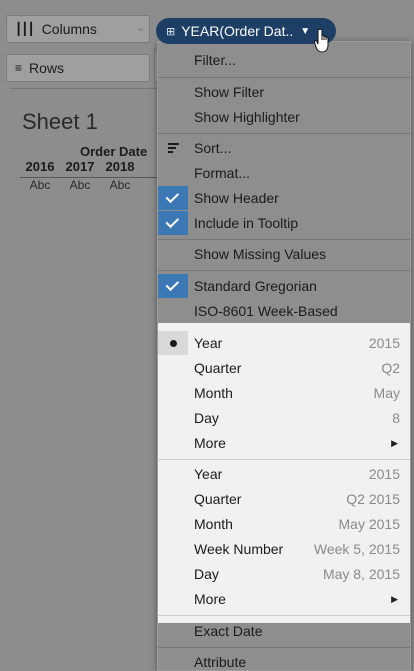  I want to click on menu-item-continuous-year: Year 2015, so click(284, 474).